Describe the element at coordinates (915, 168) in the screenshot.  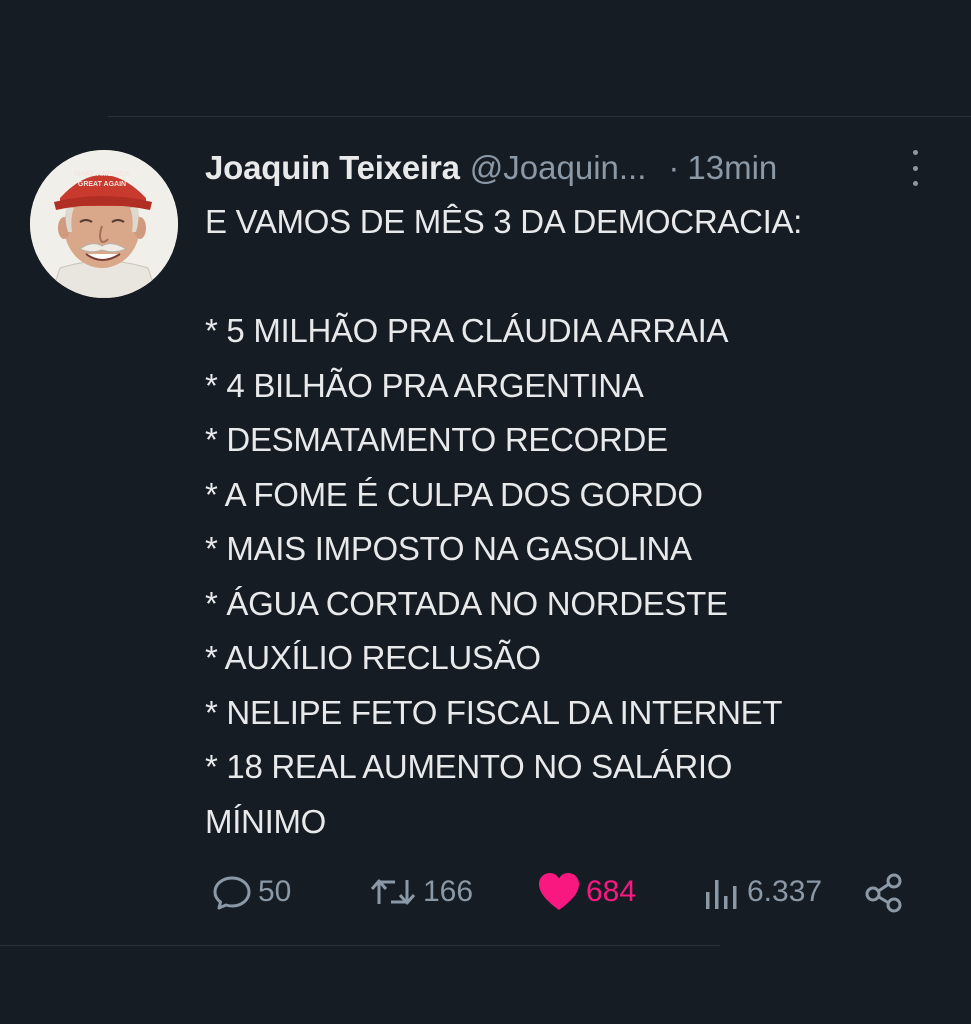
I see `more-options-button` at that location.